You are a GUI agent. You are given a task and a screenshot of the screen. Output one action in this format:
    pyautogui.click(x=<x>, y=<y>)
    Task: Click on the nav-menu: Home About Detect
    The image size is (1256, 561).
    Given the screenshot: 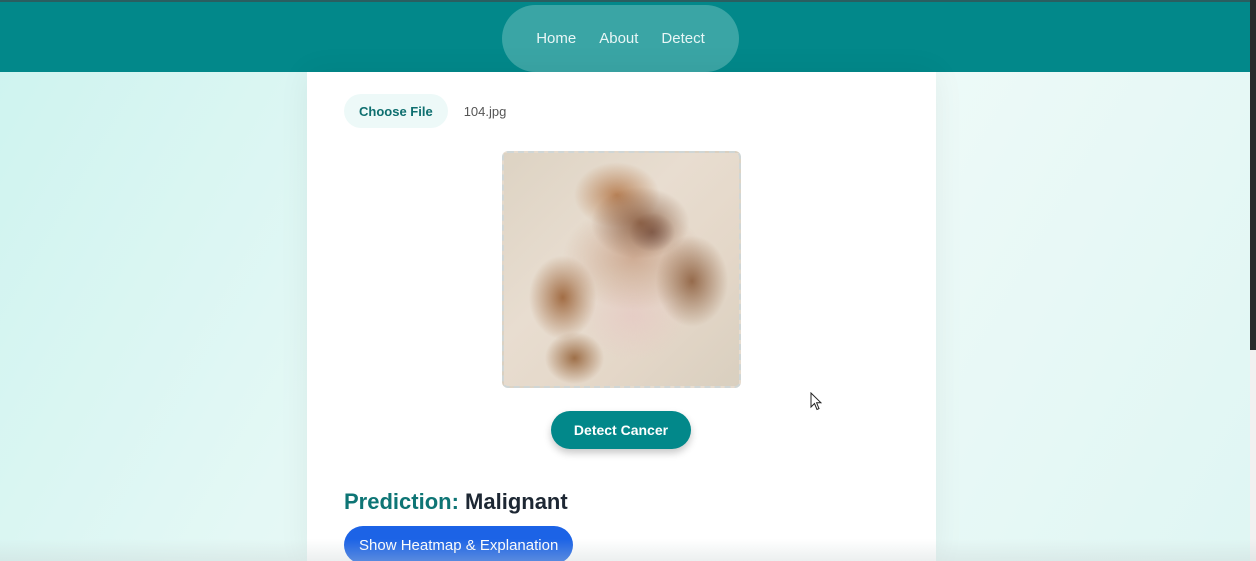 What is the action you would take?
    pyautogui.click(x=620, y=38)
    